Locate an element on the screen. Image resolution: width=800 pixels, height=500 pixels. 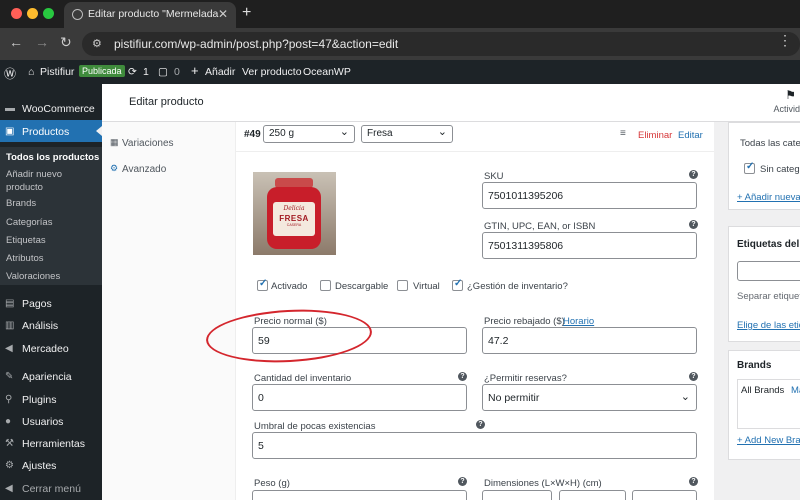
submenu-etiquetas: Etiquetas is located at coordinates (26, 240).